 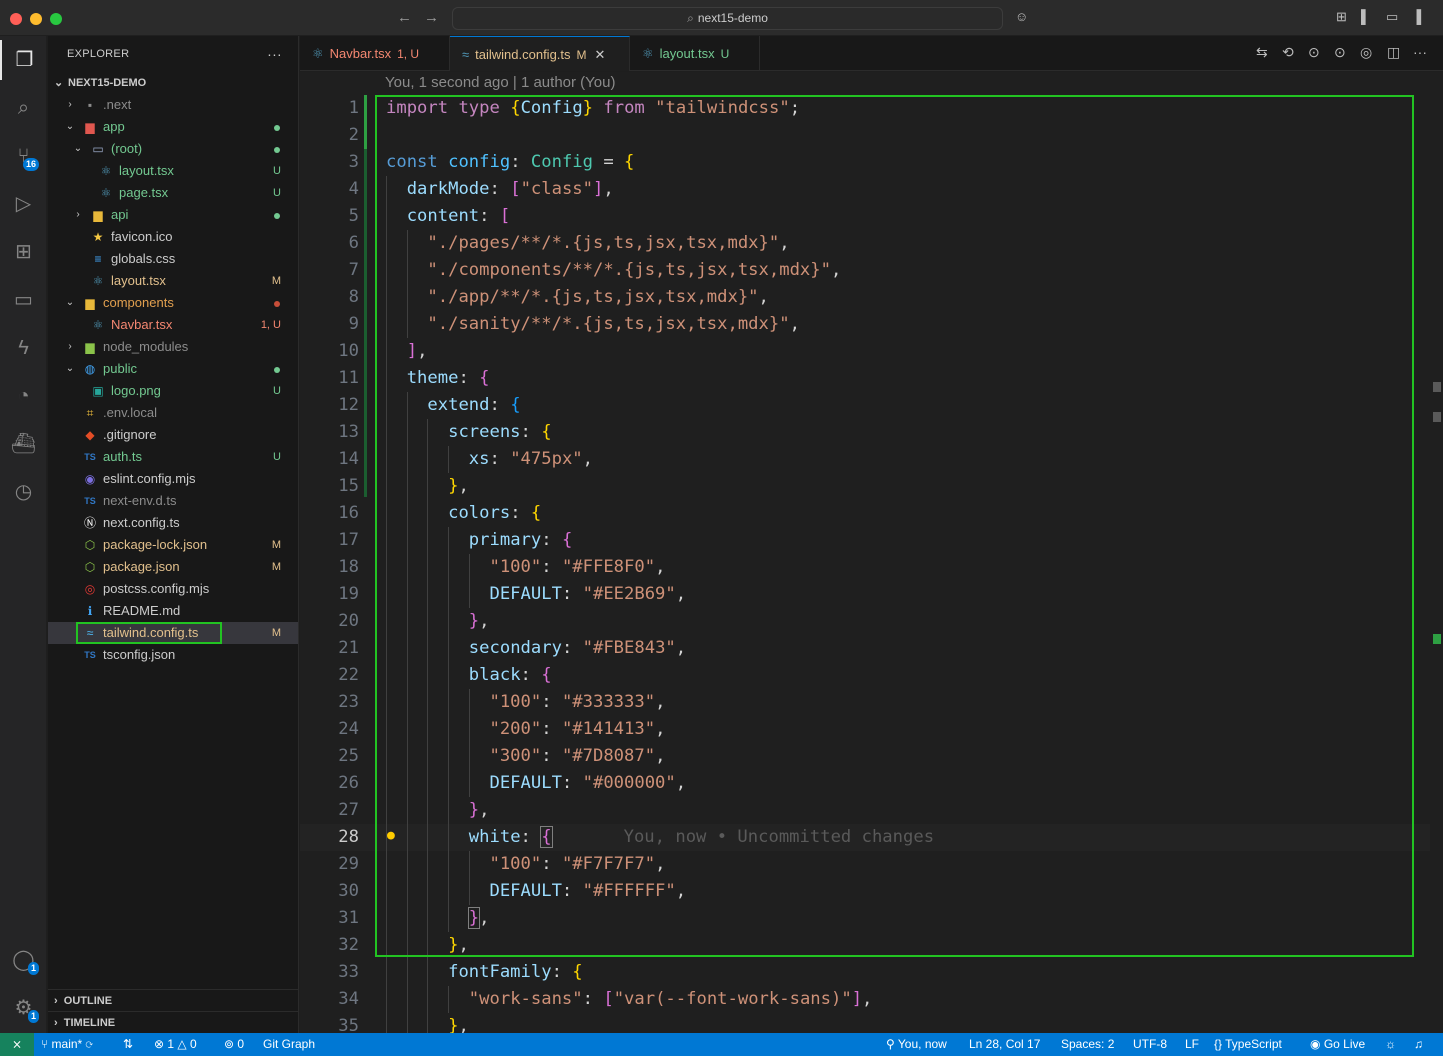 I want to click on file-tree-item: ◎ postcss.config.mjs, so click(x=173, y=589).